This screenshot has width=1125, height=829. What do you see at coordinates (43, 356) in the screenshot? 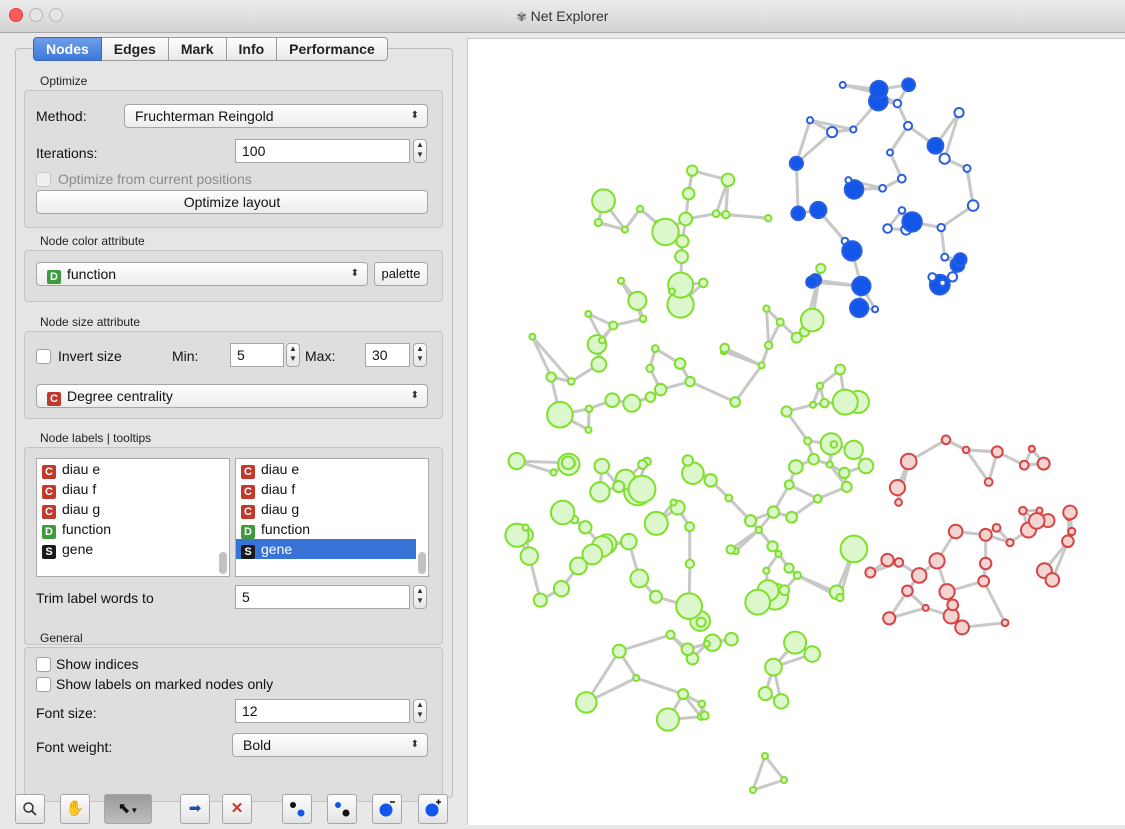
I see `invert-size-checkbox` at bounding box center [43, 356].